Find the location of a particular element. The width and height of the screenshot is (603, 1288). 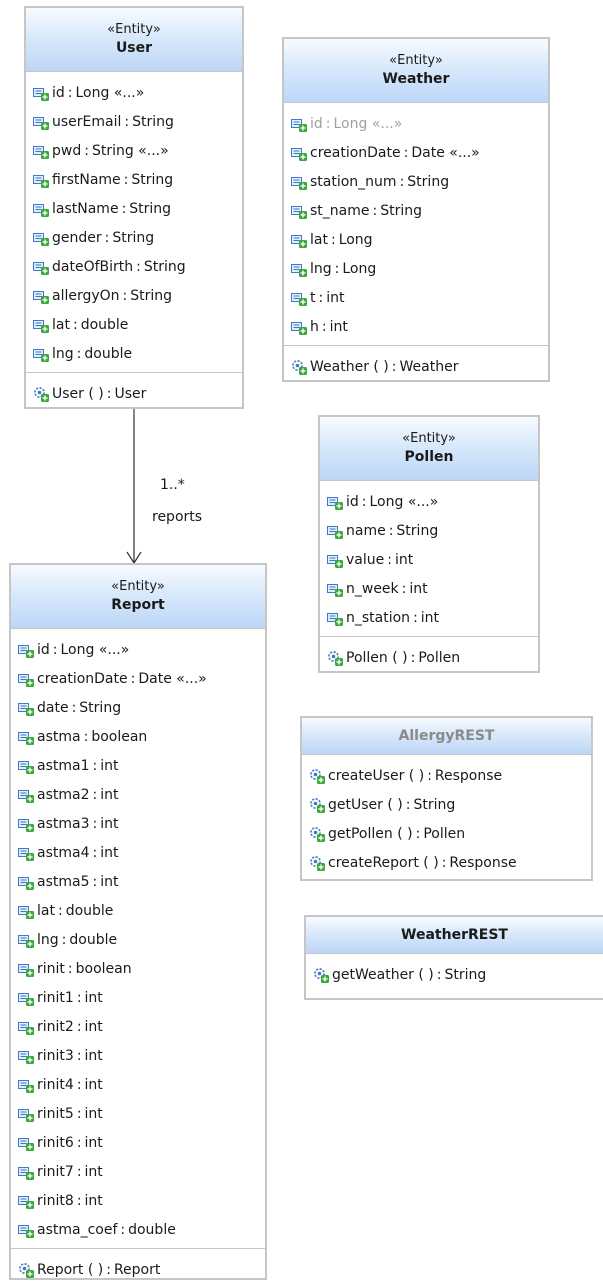

attribute-name: date is located at coordinates (53, 707).